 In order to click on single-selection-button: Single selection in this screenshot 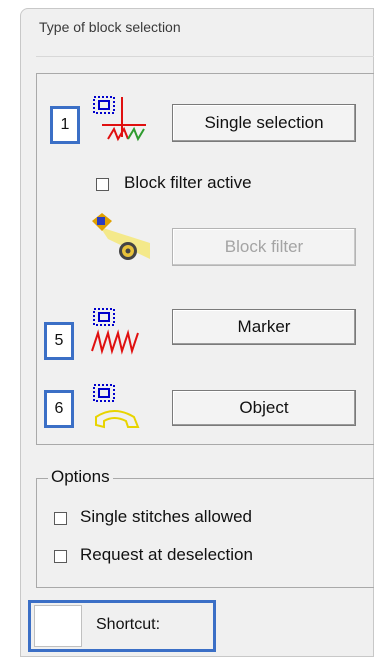, I will do `click(264, 123)`.